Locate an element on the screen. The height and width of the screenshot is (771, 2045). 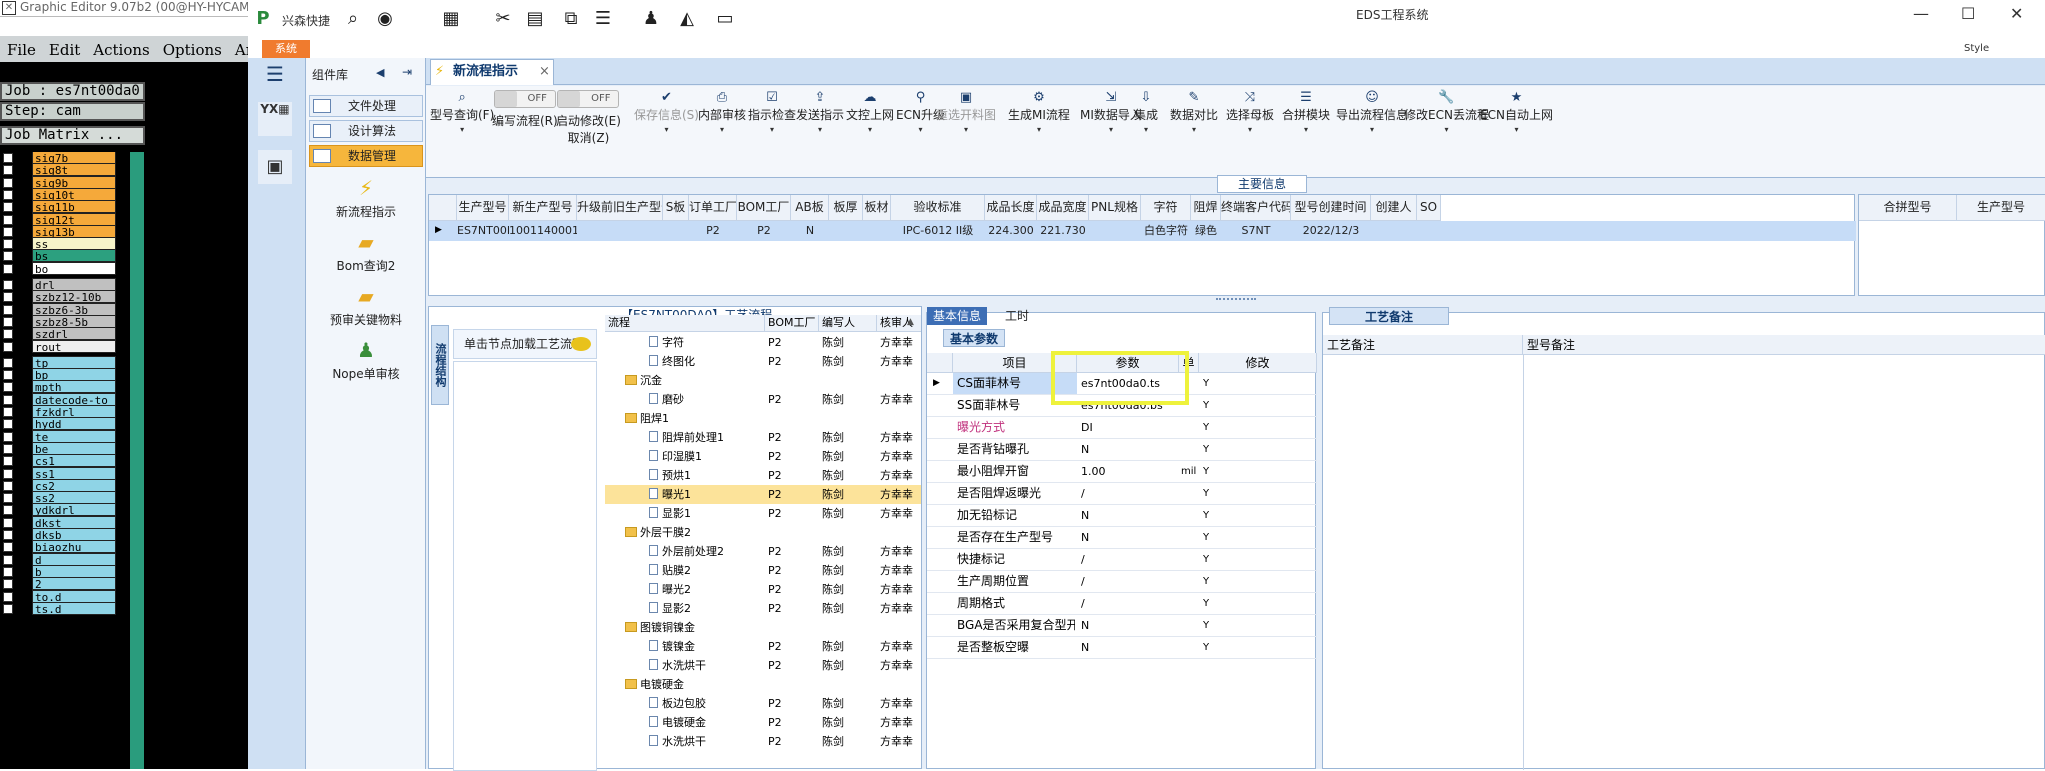
ribbon-button-14: ⤨ 选择母板 ▾ is located at coordinates (1250, 112).